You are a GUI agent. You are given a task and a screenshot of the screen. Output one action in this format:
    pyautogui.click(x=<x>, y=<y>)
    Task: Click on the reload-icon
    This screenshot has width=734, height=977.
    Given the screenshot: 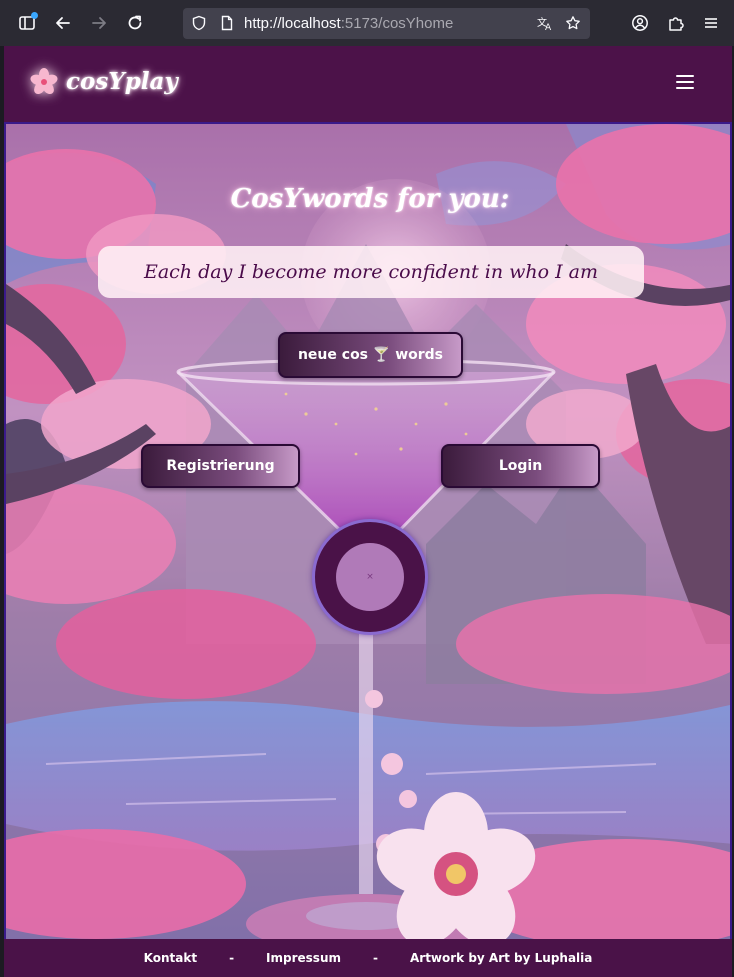 What is the action you would take?
    pyautogui.click(x=135, y=23)
    